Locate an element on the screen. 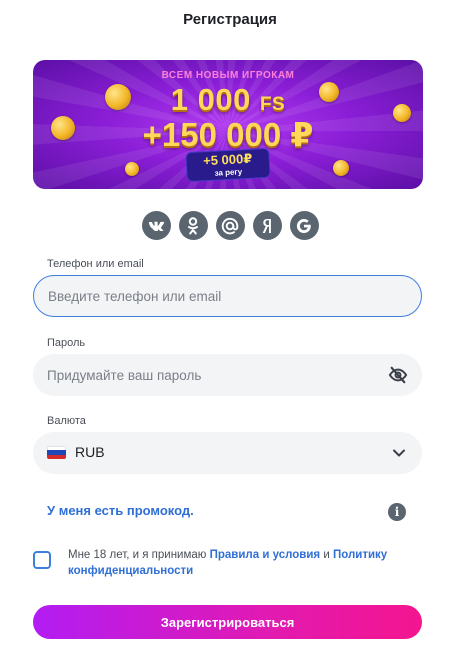 Image resolution: width=460 pixels, height=650 pixels. russia-flag-icon is located at coordinates (56, 452).